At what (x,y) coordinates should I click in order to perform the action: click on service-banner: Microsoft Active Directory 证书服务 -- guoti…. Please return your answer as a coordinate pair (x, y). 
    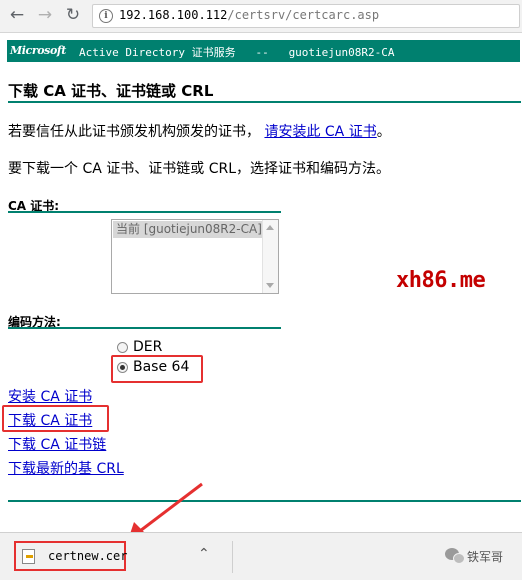
    Looking at the image, I should click on (263, 51).